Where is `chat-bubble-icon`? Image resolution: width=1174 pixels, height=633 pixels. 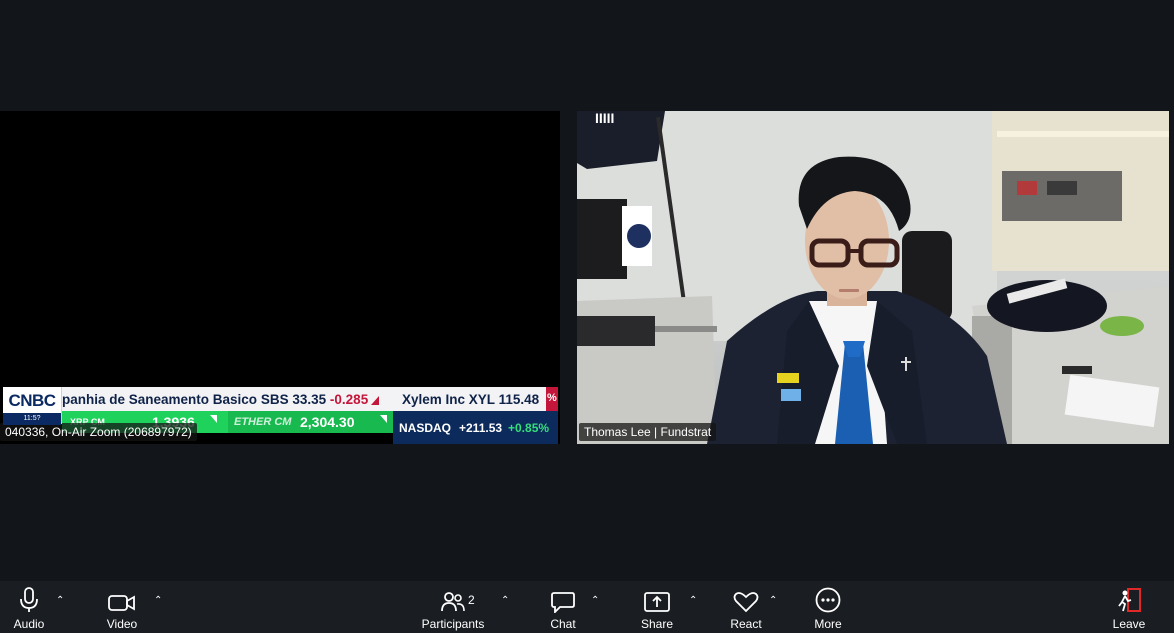
chat-bubble-icon is located at coordinates (563, 597).